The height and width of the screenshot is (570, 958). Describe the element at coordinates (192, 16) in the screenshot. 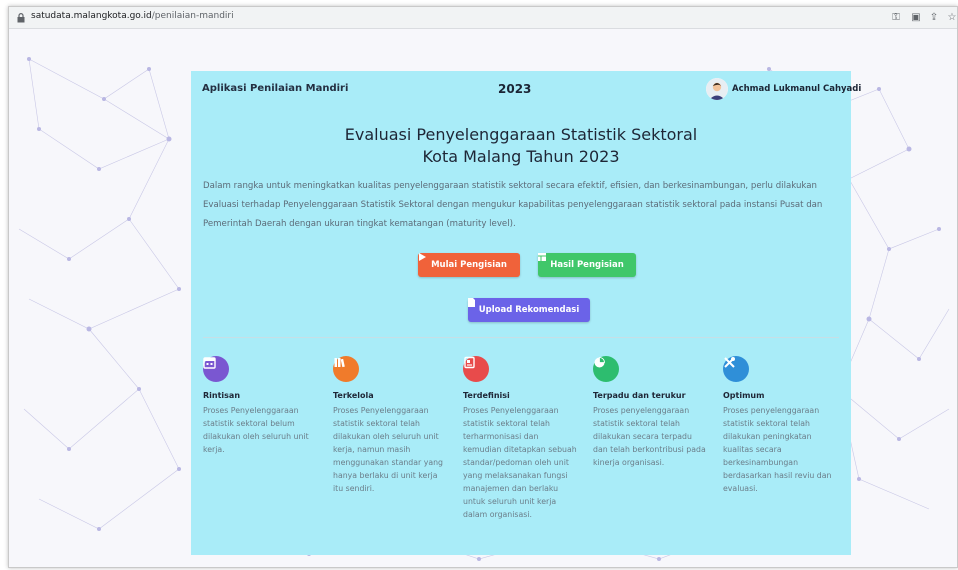

I see `url-path: /penilaian-mandiri` at that location.